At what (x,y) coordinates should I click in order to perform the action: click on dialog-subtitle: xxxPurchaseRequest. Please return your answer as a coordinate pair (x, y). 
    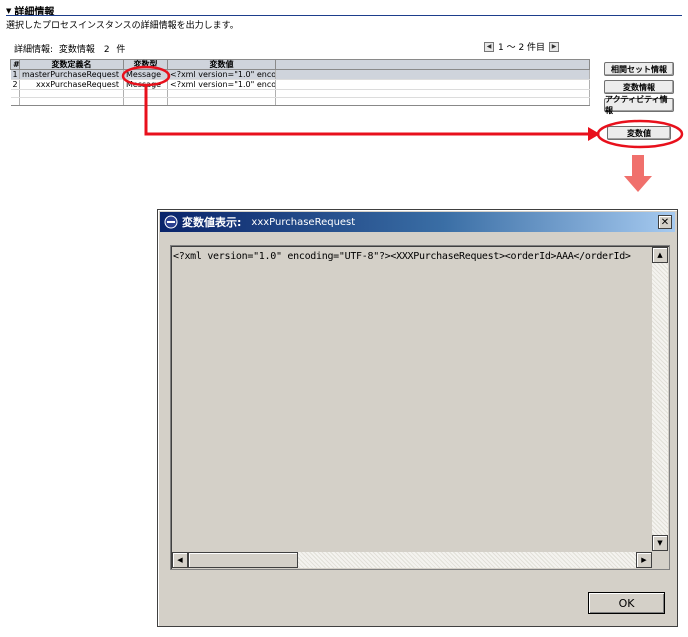
    Looking at the image, I should click on (303, 222).